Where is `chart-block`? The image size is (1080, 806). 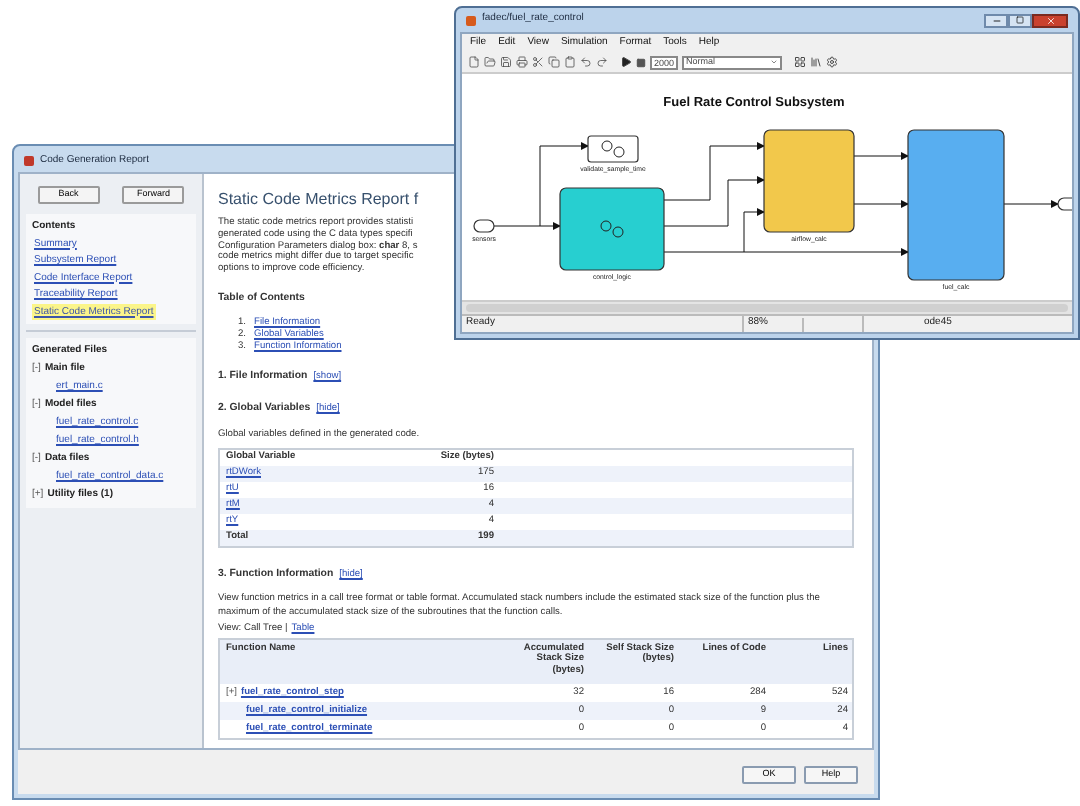 chart-block is located at coordinates (613, 149).